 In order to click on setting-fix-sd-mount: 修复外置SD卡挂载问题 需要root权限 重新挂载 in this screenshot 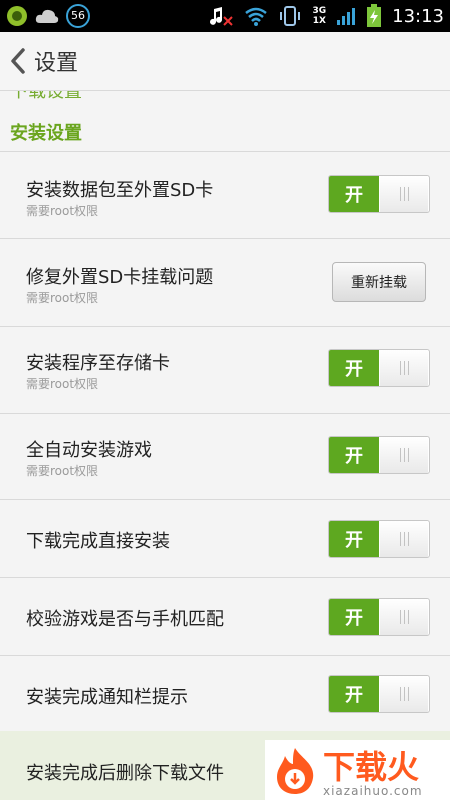, I will do `click(225, 282)`.